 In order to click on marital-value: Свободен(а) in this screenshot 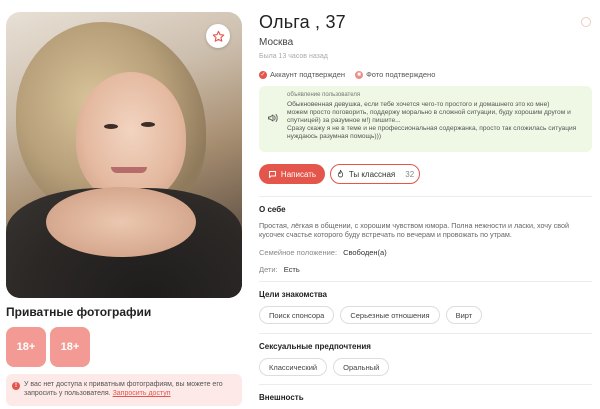, I will do `click(365, 252)`.